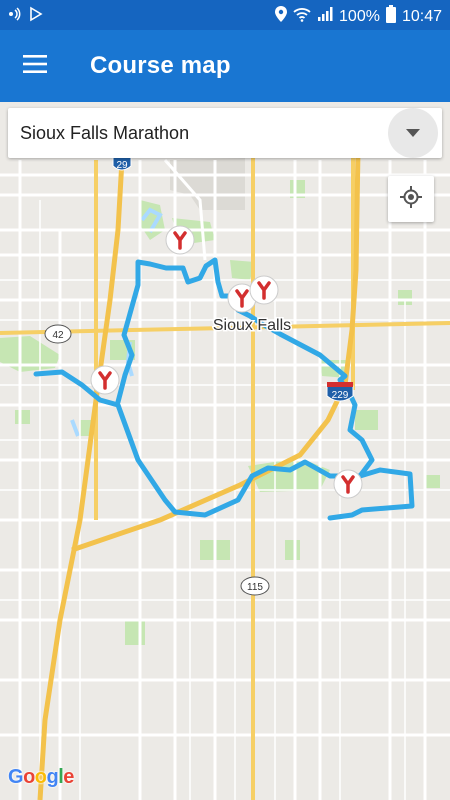 This screenshot has width=450, height=800. What do you see at coordinates (421, 16) in the screenshot?
I see `clock: 10:47` at bounding box center [421, 16].